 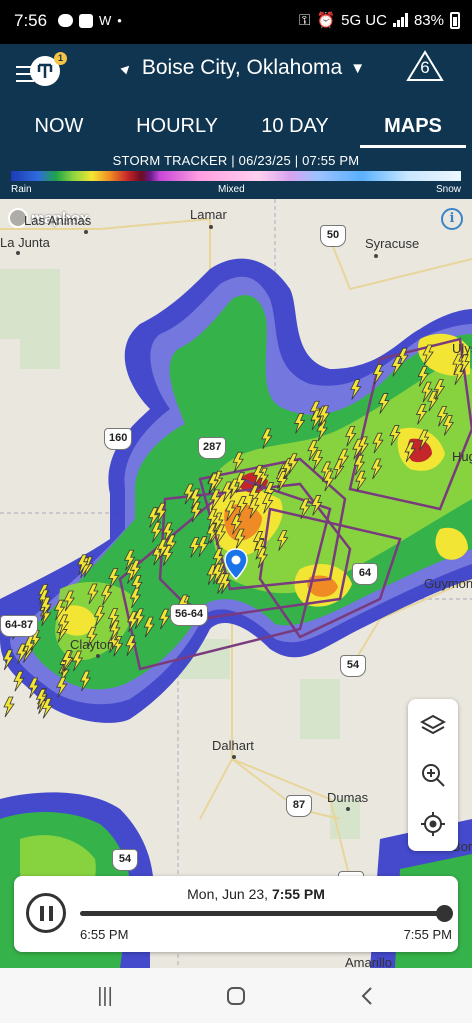 What do you see at coordinates (25, 242) in the screenshot?
I see `city-label: La Junta` at bounding box center [25, 242].